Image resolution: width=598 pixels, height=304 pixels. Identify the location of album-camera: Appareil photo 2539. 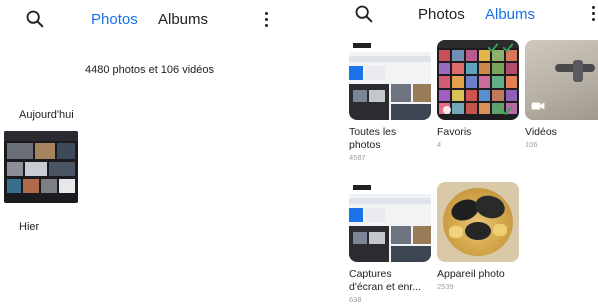
(478, 237).